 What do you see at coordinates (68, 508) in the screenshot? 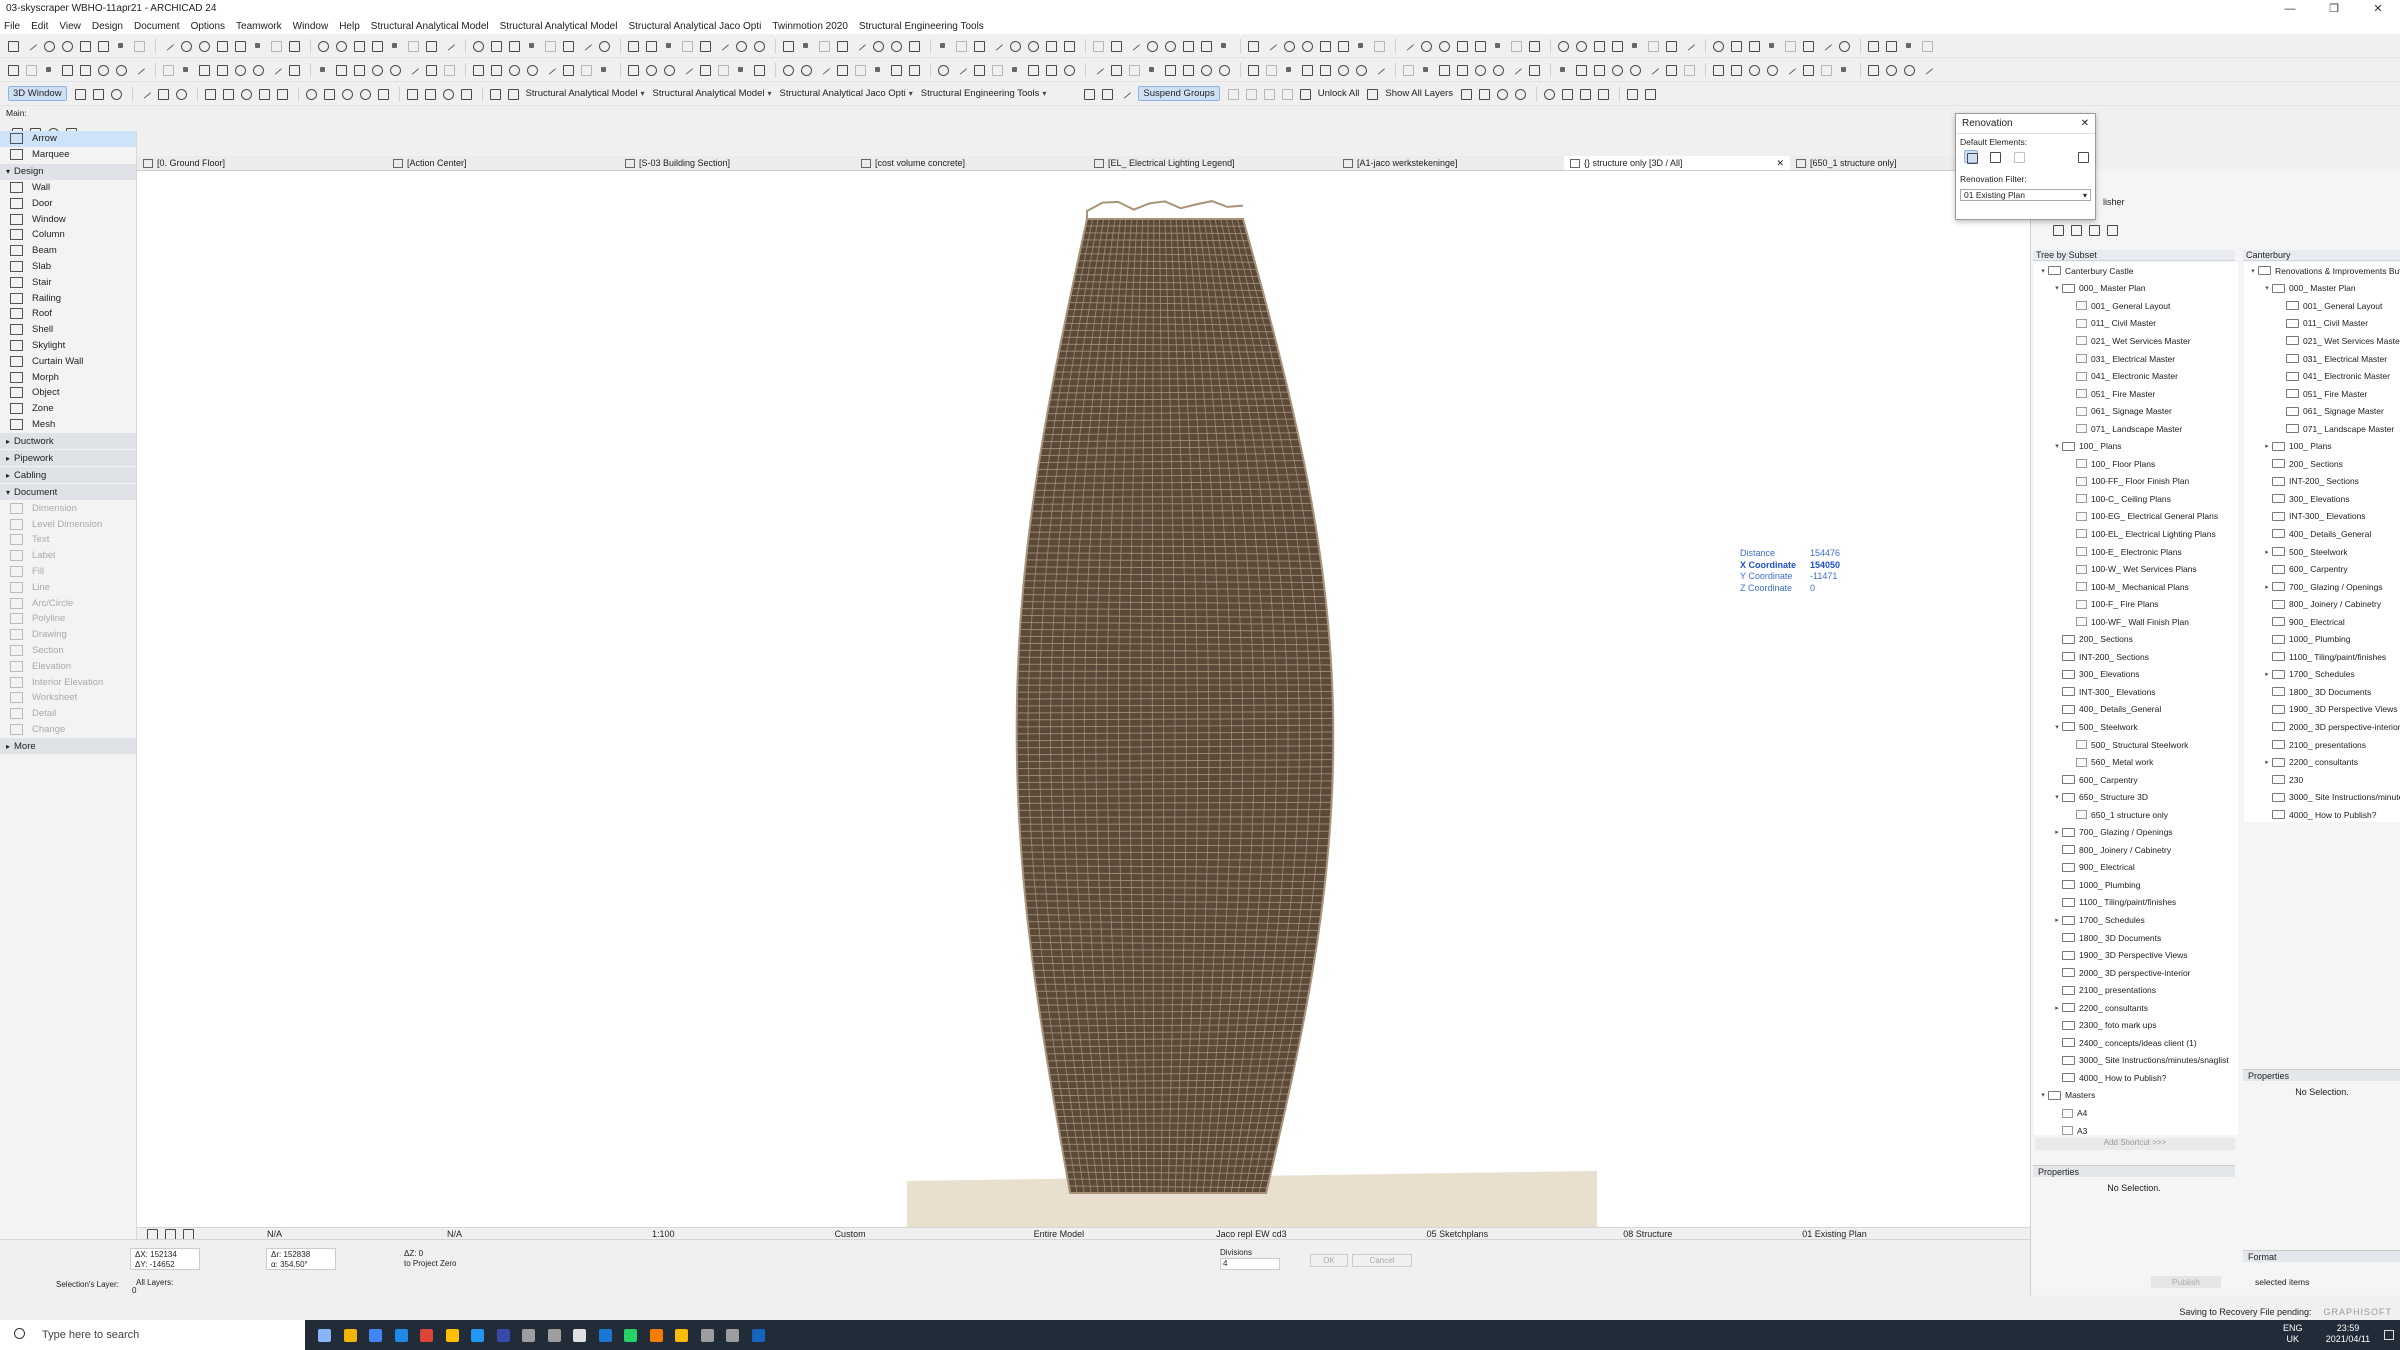
I see `tool-dimension: Dimension` at bounding box center [68, 508].